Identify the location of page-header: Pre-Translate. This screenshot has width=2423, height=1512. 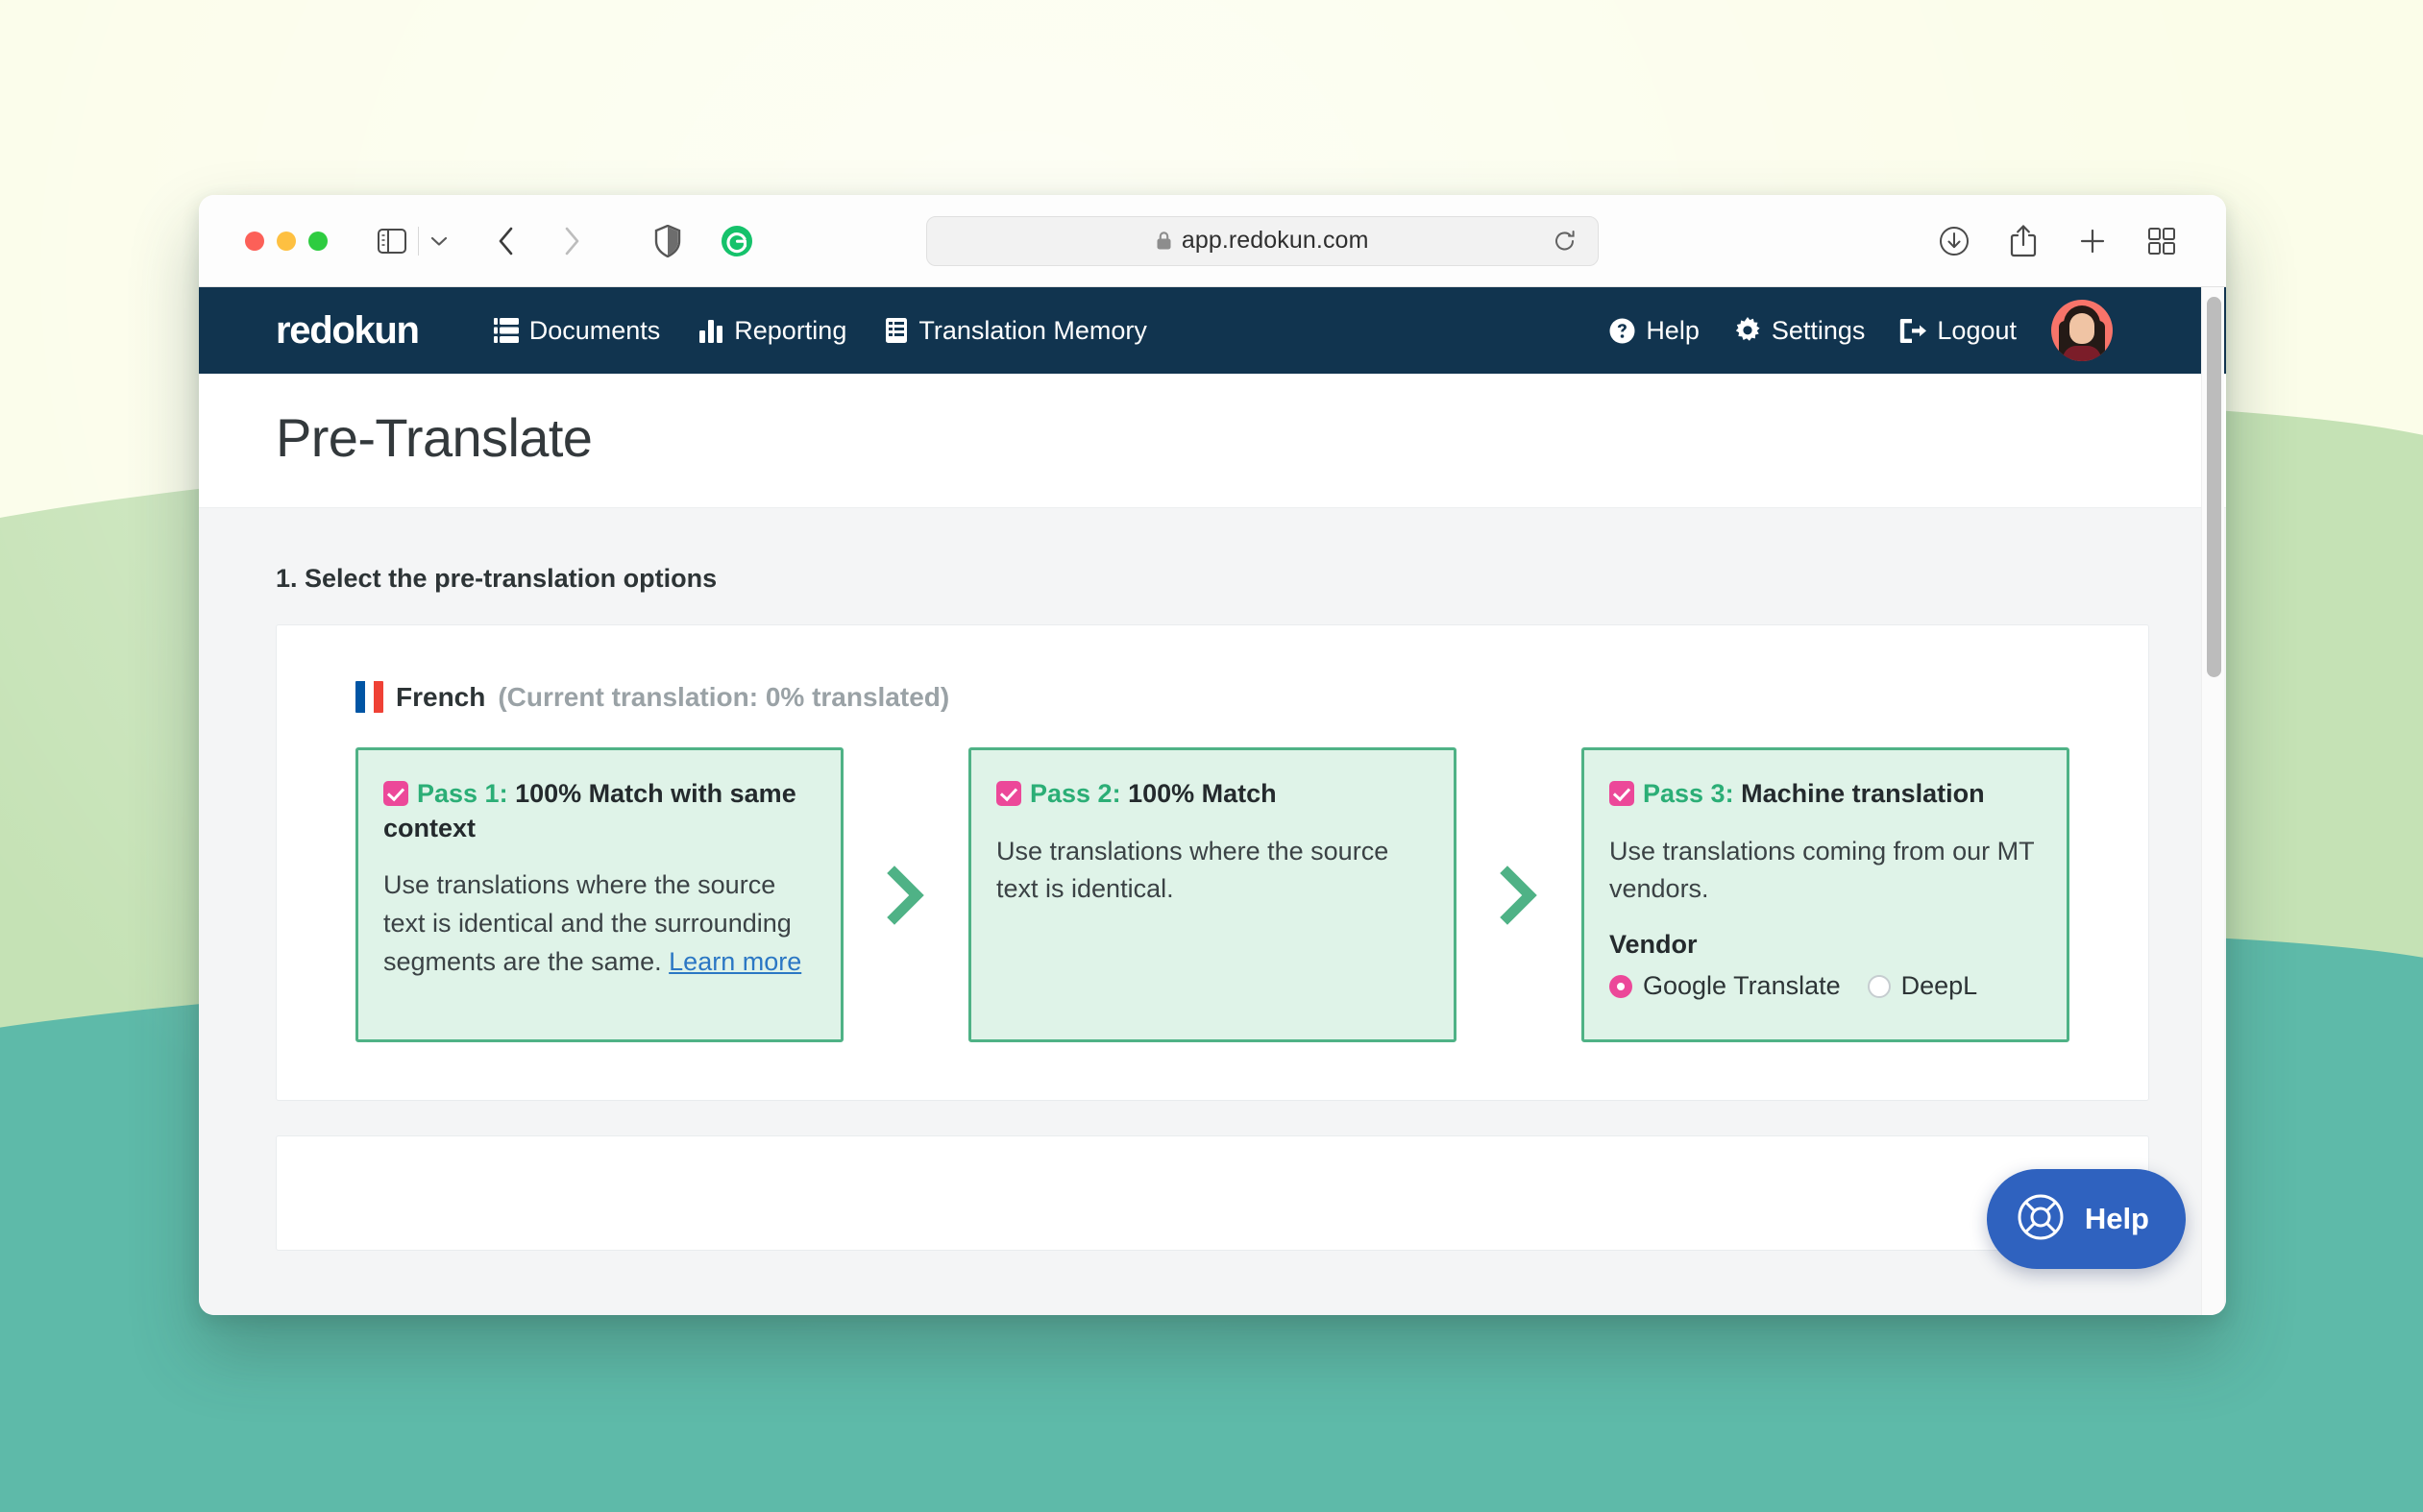
(1212, 441).